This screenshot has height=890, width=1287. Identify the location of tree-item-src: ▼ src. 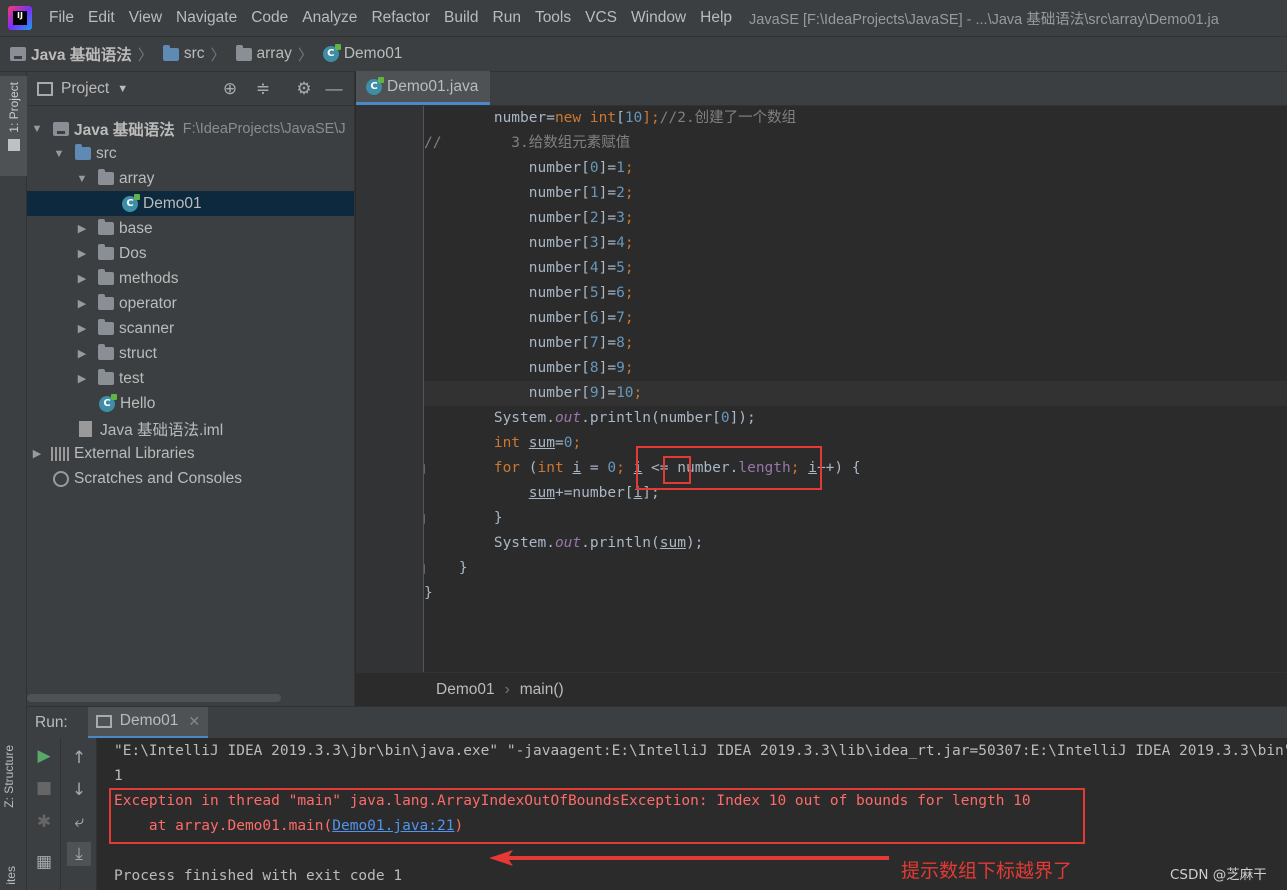
(190, 153).